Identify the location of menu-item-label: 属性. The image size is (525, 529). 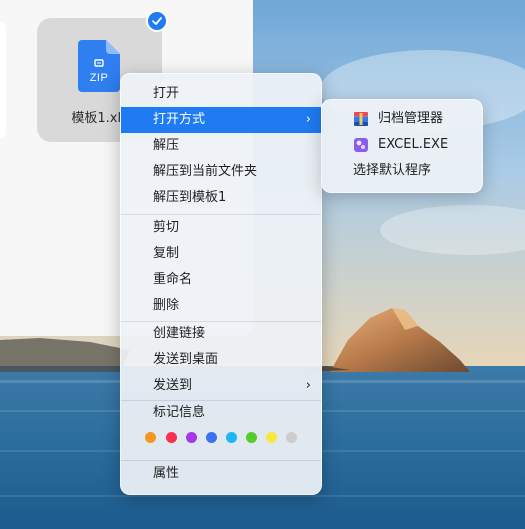
(166, 473).